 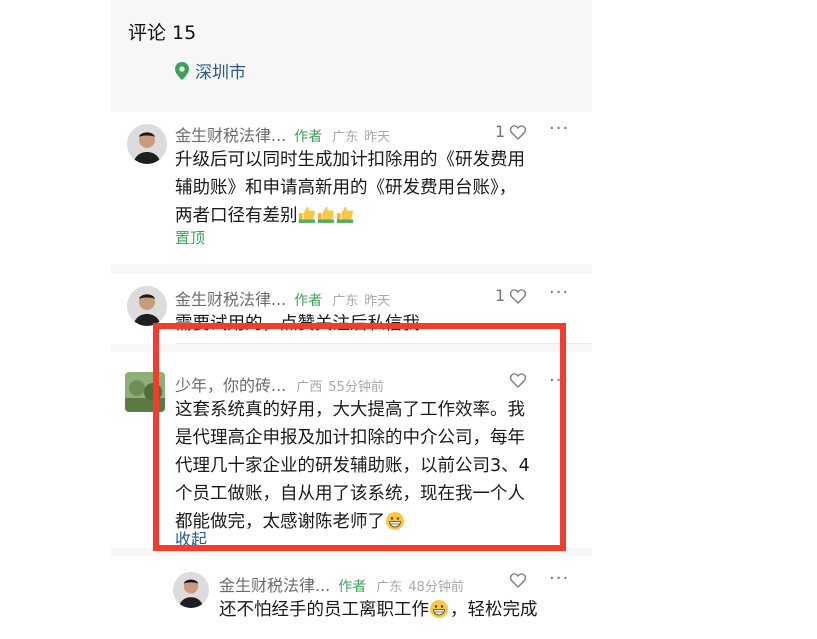 What do you see at coordinates (356, 387) in the screenshot?
I see `time-text: 55分钟前` at bounding box center [356, 387].